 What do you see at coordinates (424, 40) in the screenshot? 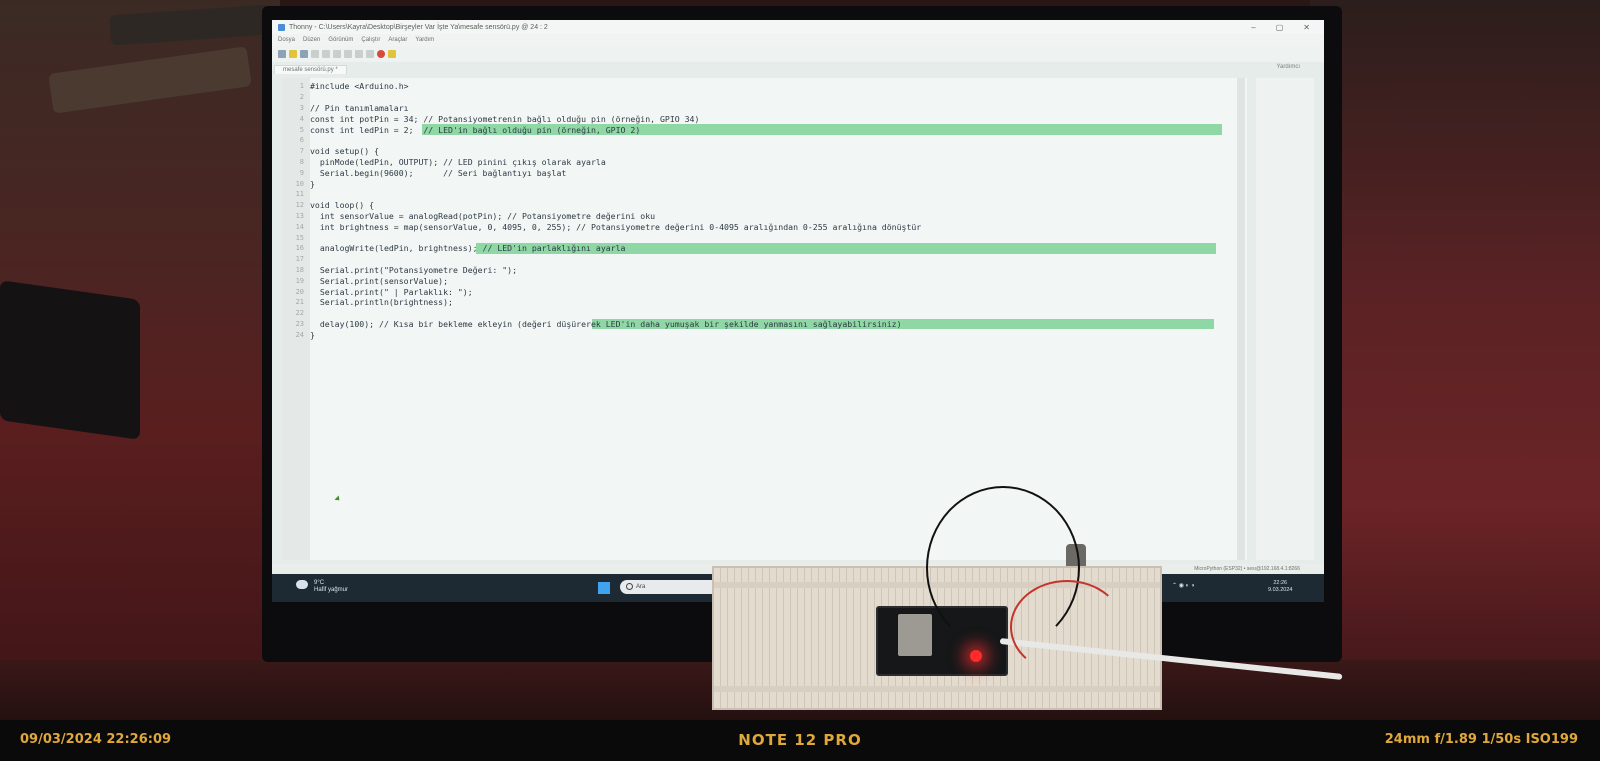
I see `menu-yardim: Yardım` at bounding box center [424, 40].